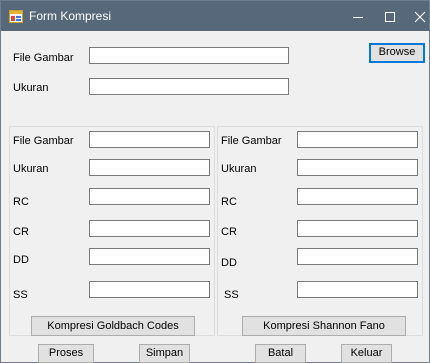  What do you see at coordinates (251, 141) in the screenshot?
I see `shannon-file-gambar-label: File Gambar` at bounding box center [251, 141].